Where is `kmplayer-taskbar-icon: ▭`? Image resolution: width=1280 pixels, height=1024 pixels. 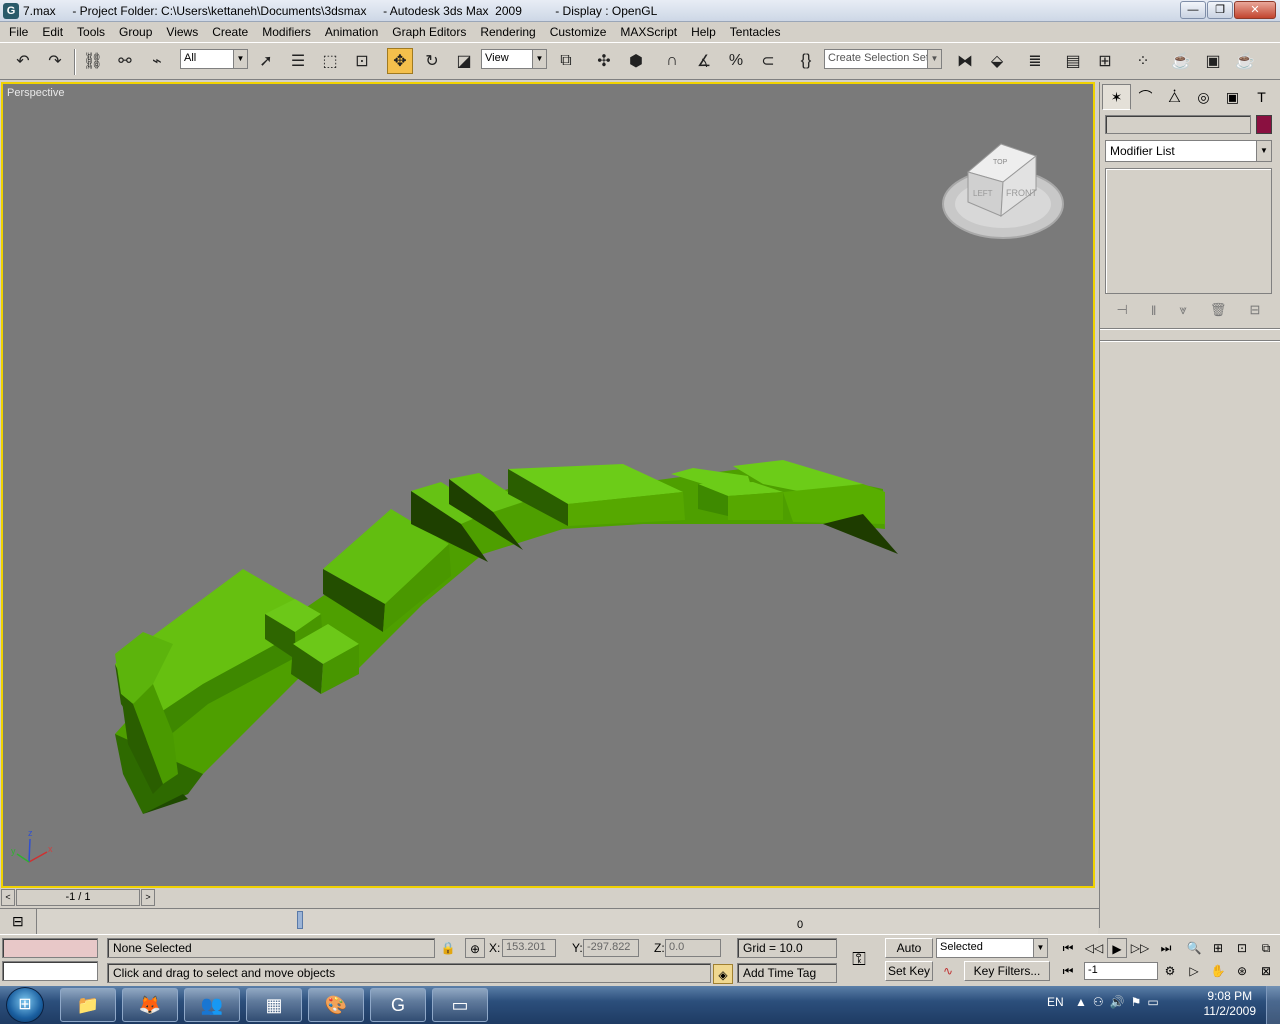
kmplayer-taskbar-icon: ▭ is located at coordinates (460, 1005).